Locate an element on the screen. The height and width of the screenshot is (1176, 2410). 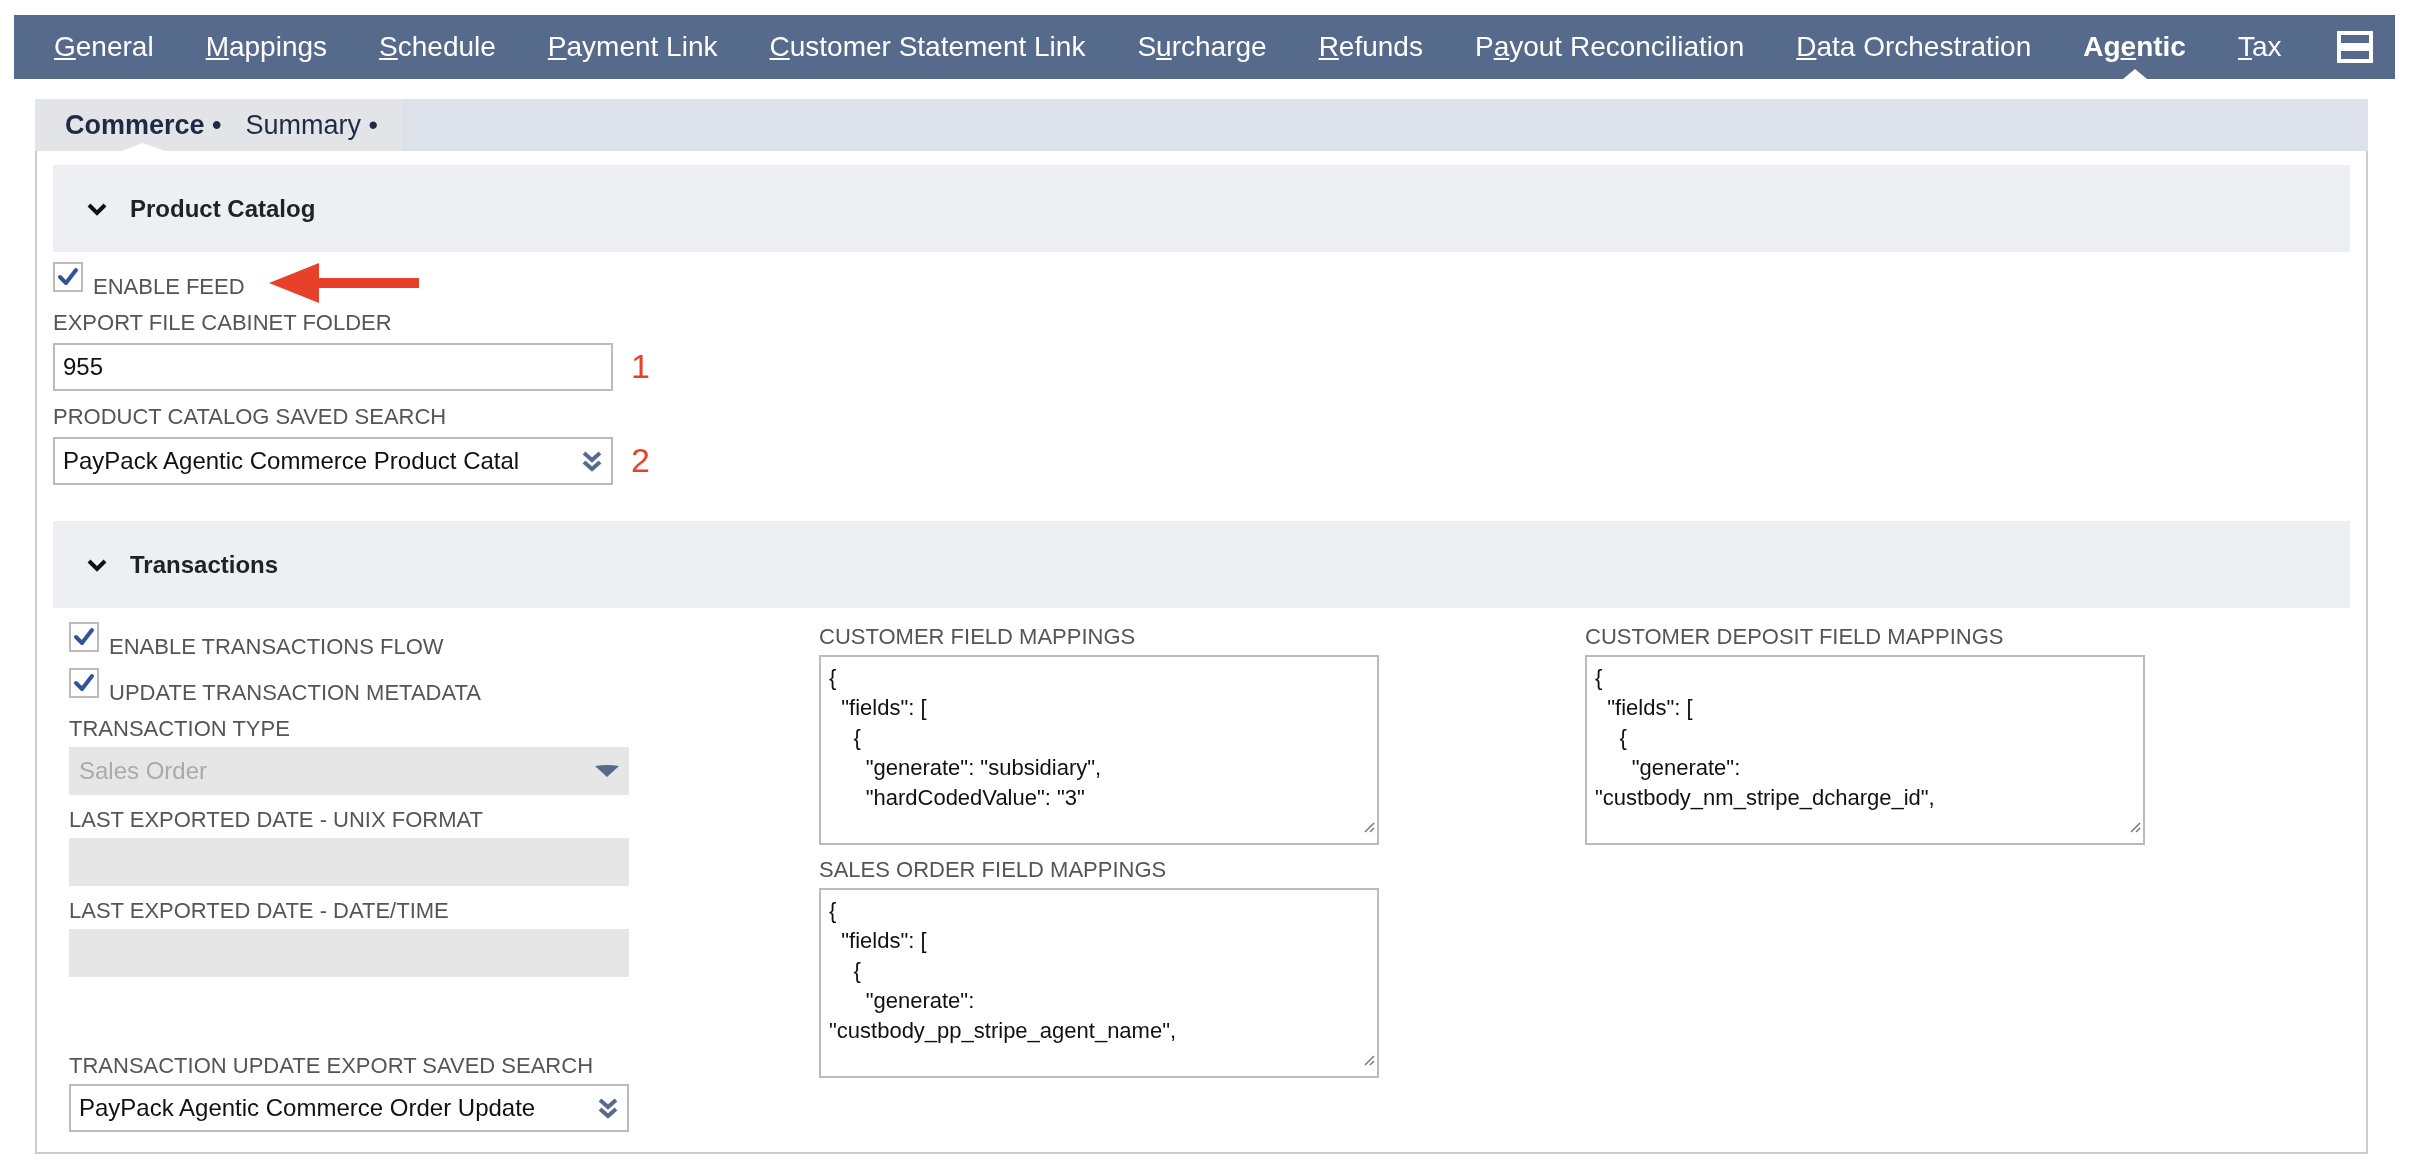
nav-tab: Data Orchestration is located at coordinates (1914, 47).